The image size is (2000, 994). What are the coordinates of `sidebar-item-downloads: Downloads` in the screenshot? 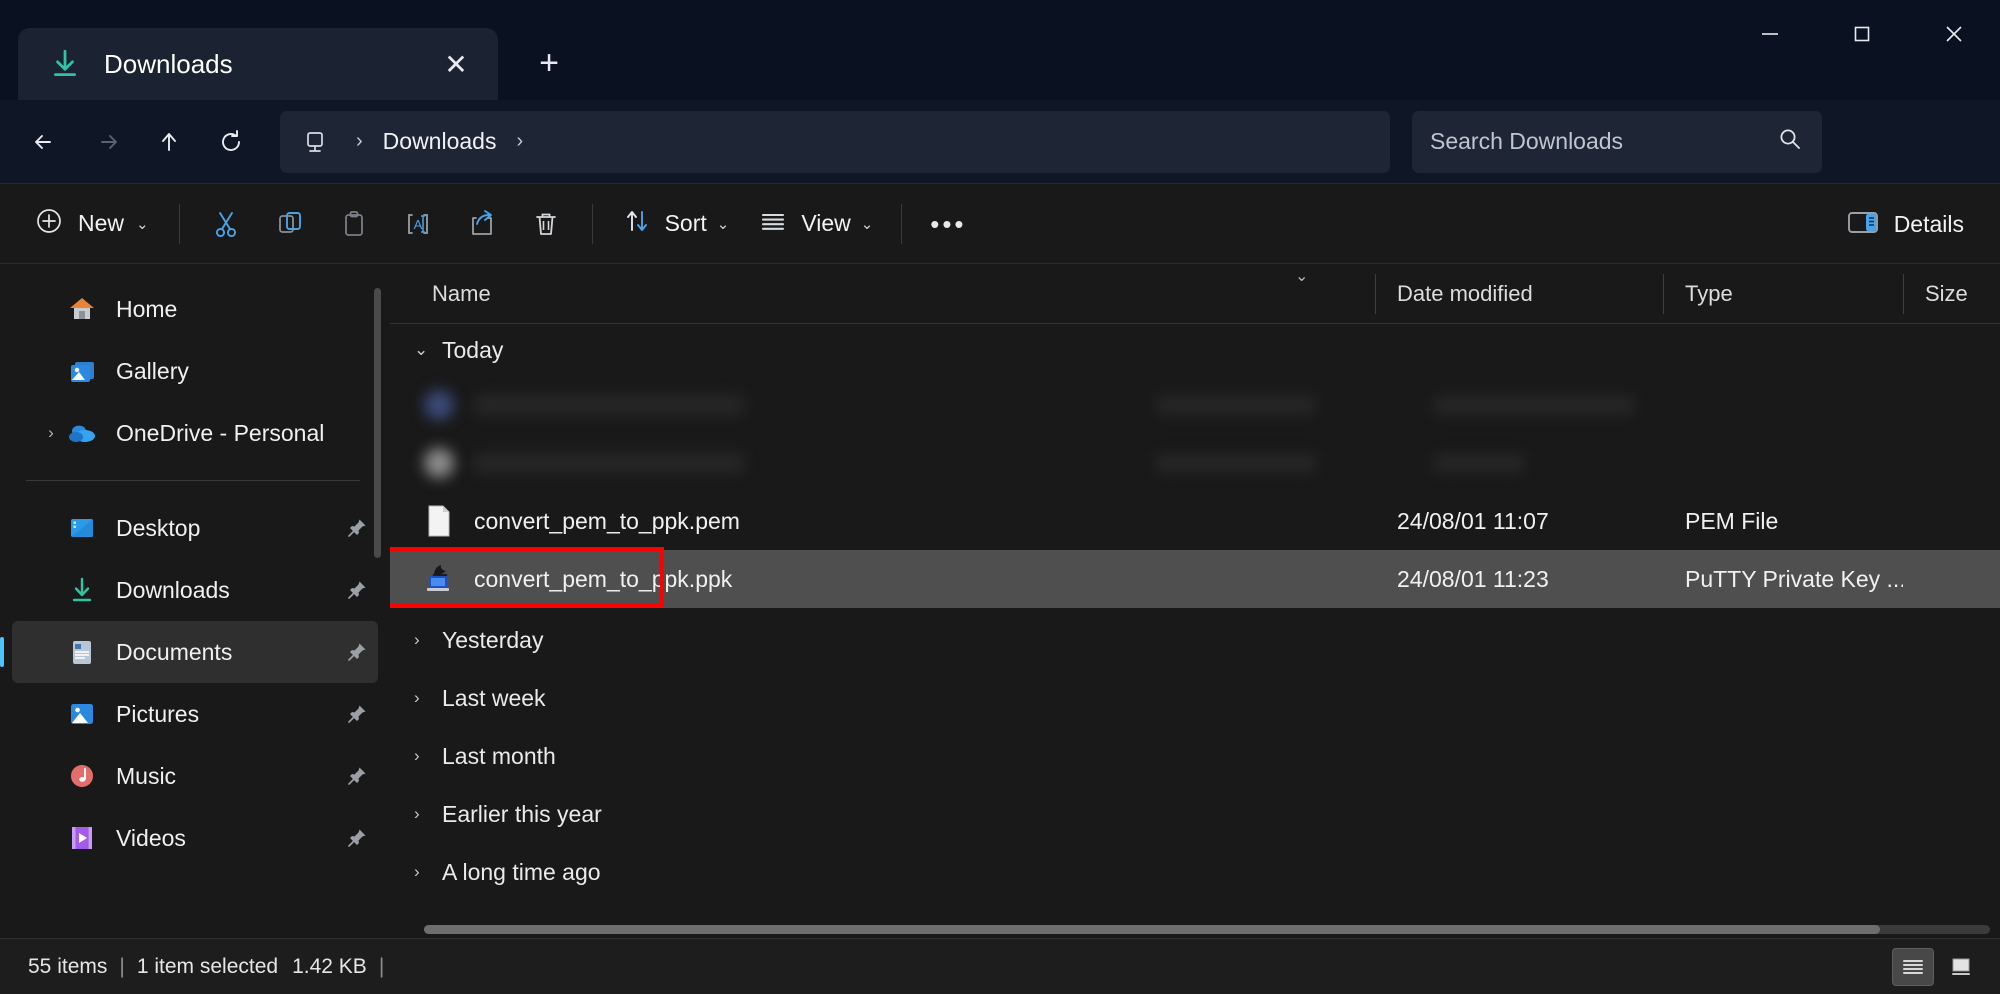 It's located at (195, 590).